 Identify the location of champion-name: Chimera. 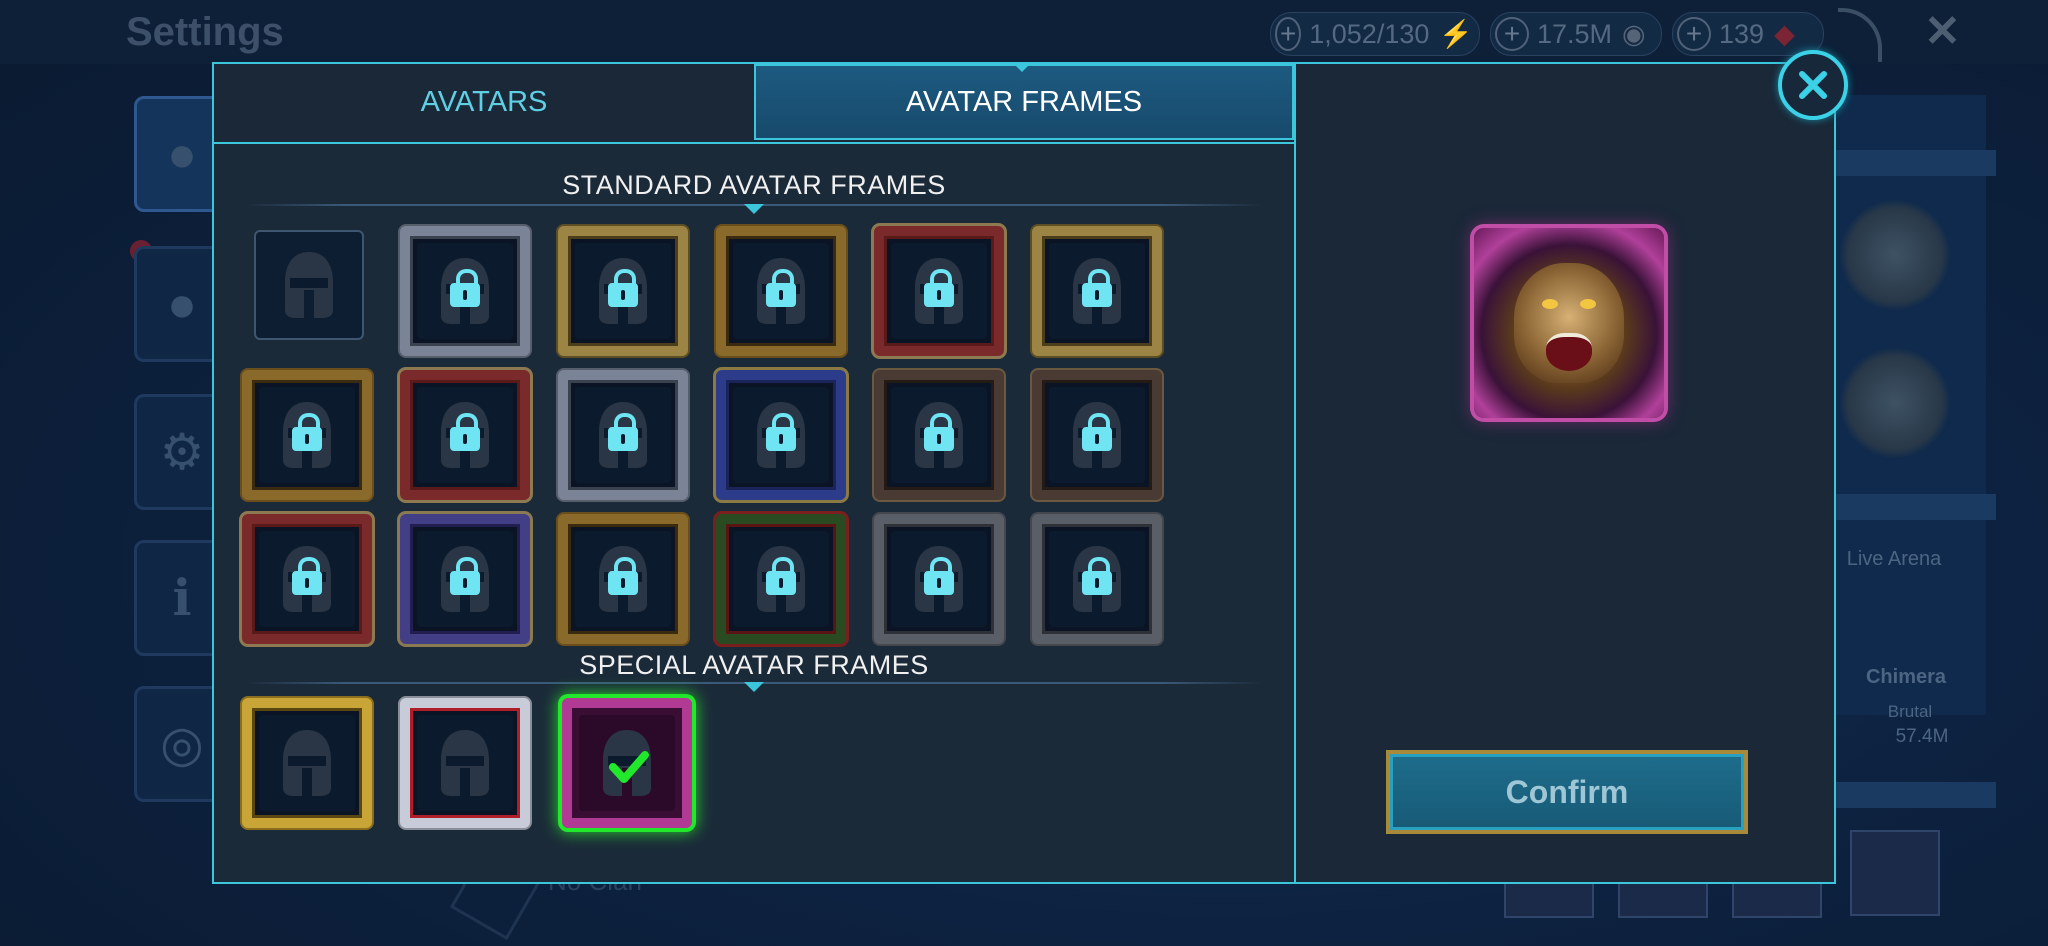
(1906, 677).